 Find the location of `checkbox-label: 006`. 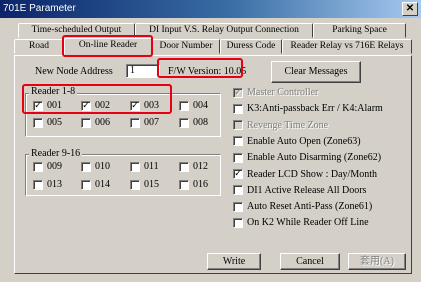

checkbox-label: 006 is located at coordinates (102, 122).